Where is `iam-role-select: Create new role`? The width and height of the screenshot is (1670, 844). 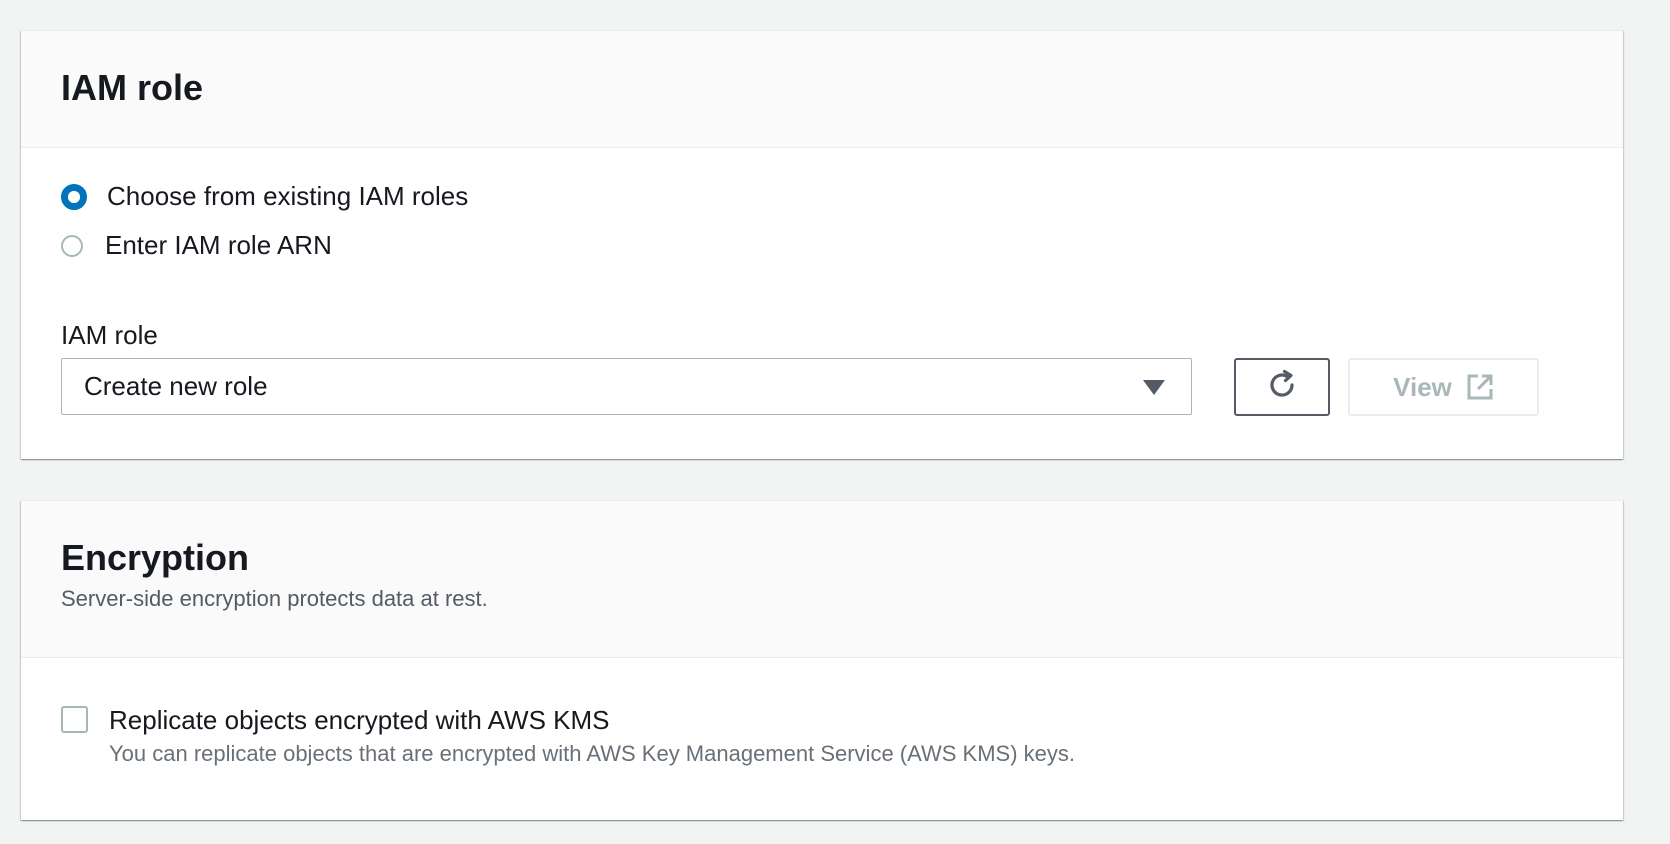 iam-role-select: Create new role is located at coordinates (626, 386).